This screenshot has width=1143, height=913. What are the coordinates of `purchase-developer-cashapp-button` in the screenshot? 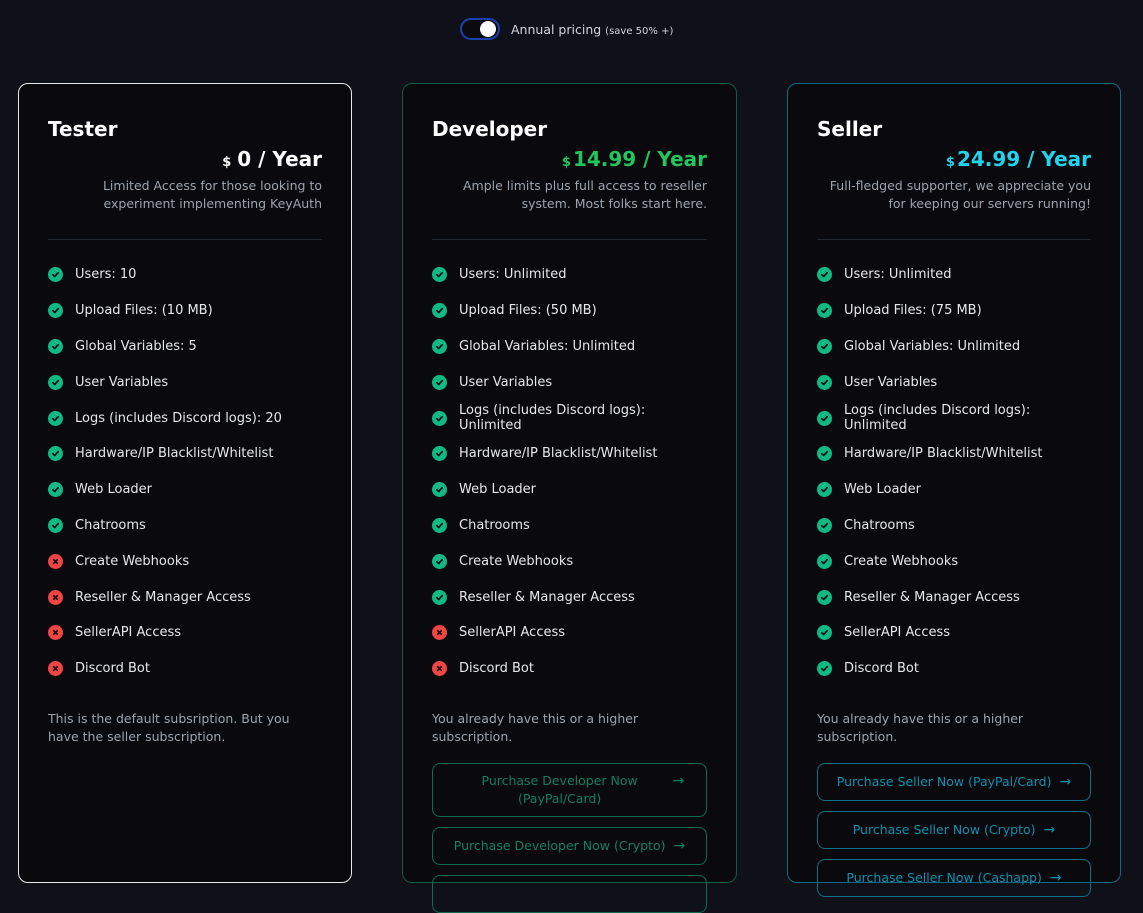 It's located at (569, 893).